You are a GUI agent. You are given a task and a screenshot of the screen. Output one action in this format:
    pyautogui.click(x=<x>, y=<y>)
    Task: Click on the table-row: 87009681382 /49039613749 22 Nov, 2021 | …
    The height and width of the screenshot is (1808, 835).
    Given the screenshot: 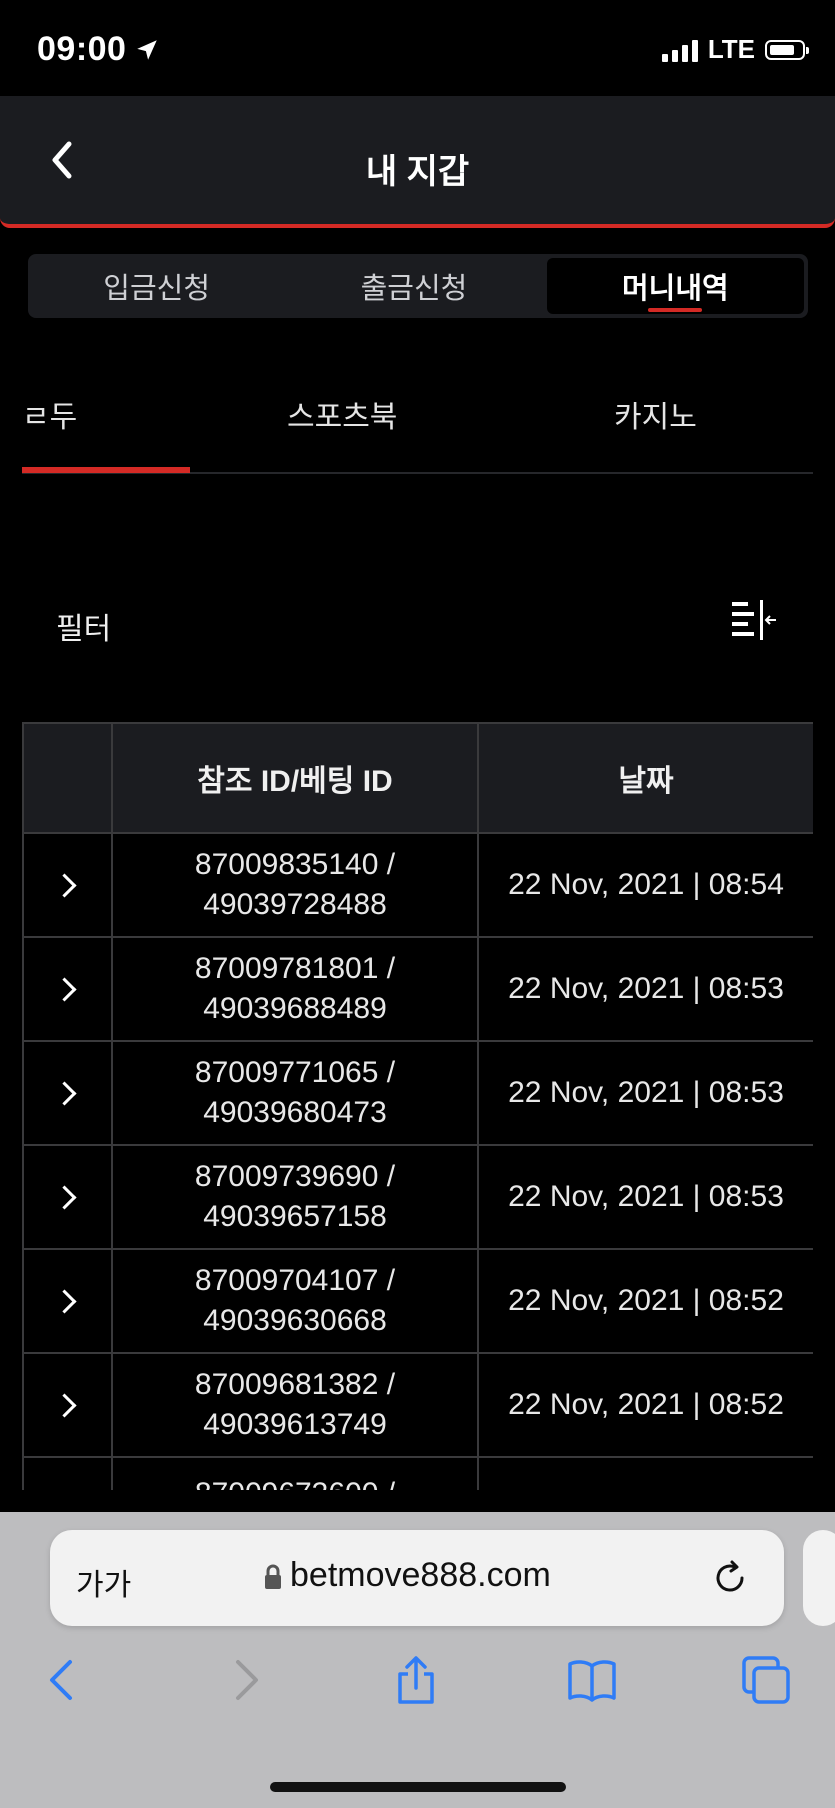 What is the action you would take?
    pyautogui.click(x=417, y=1405)
    